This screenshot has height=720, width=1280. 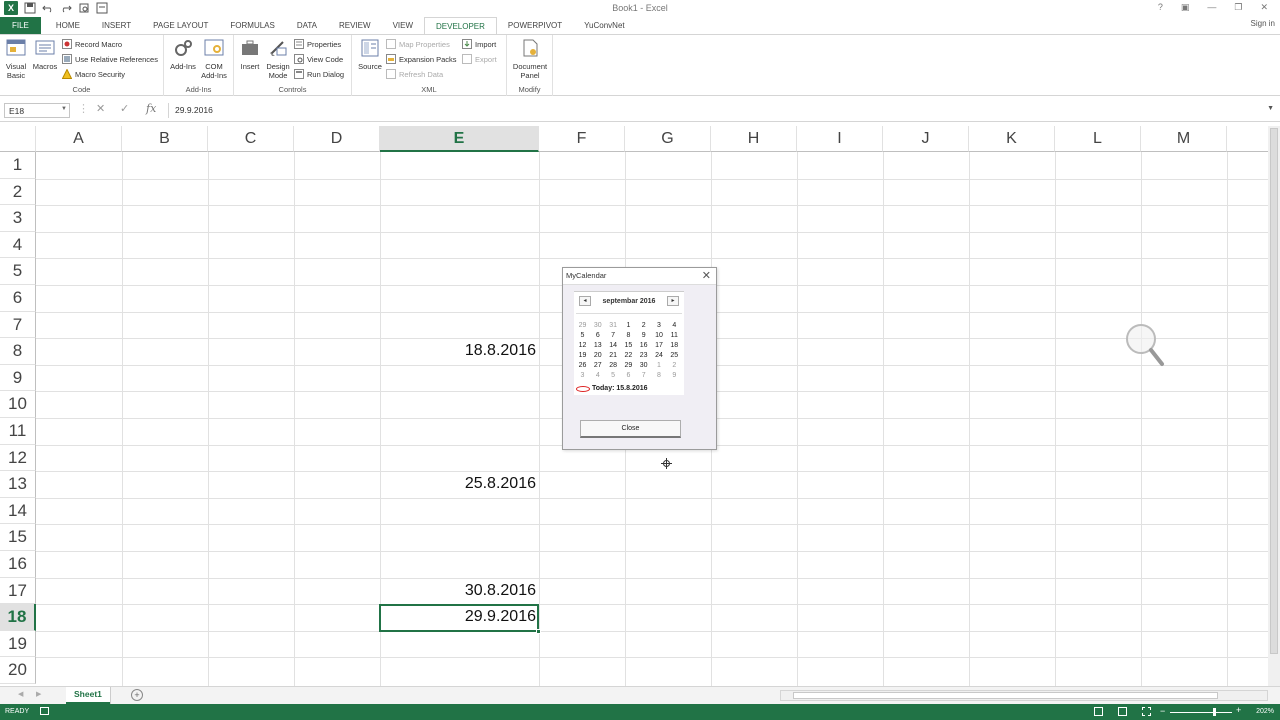 I want to click on run-dialog-button: Run Dialog, so click(x=319, y=74).